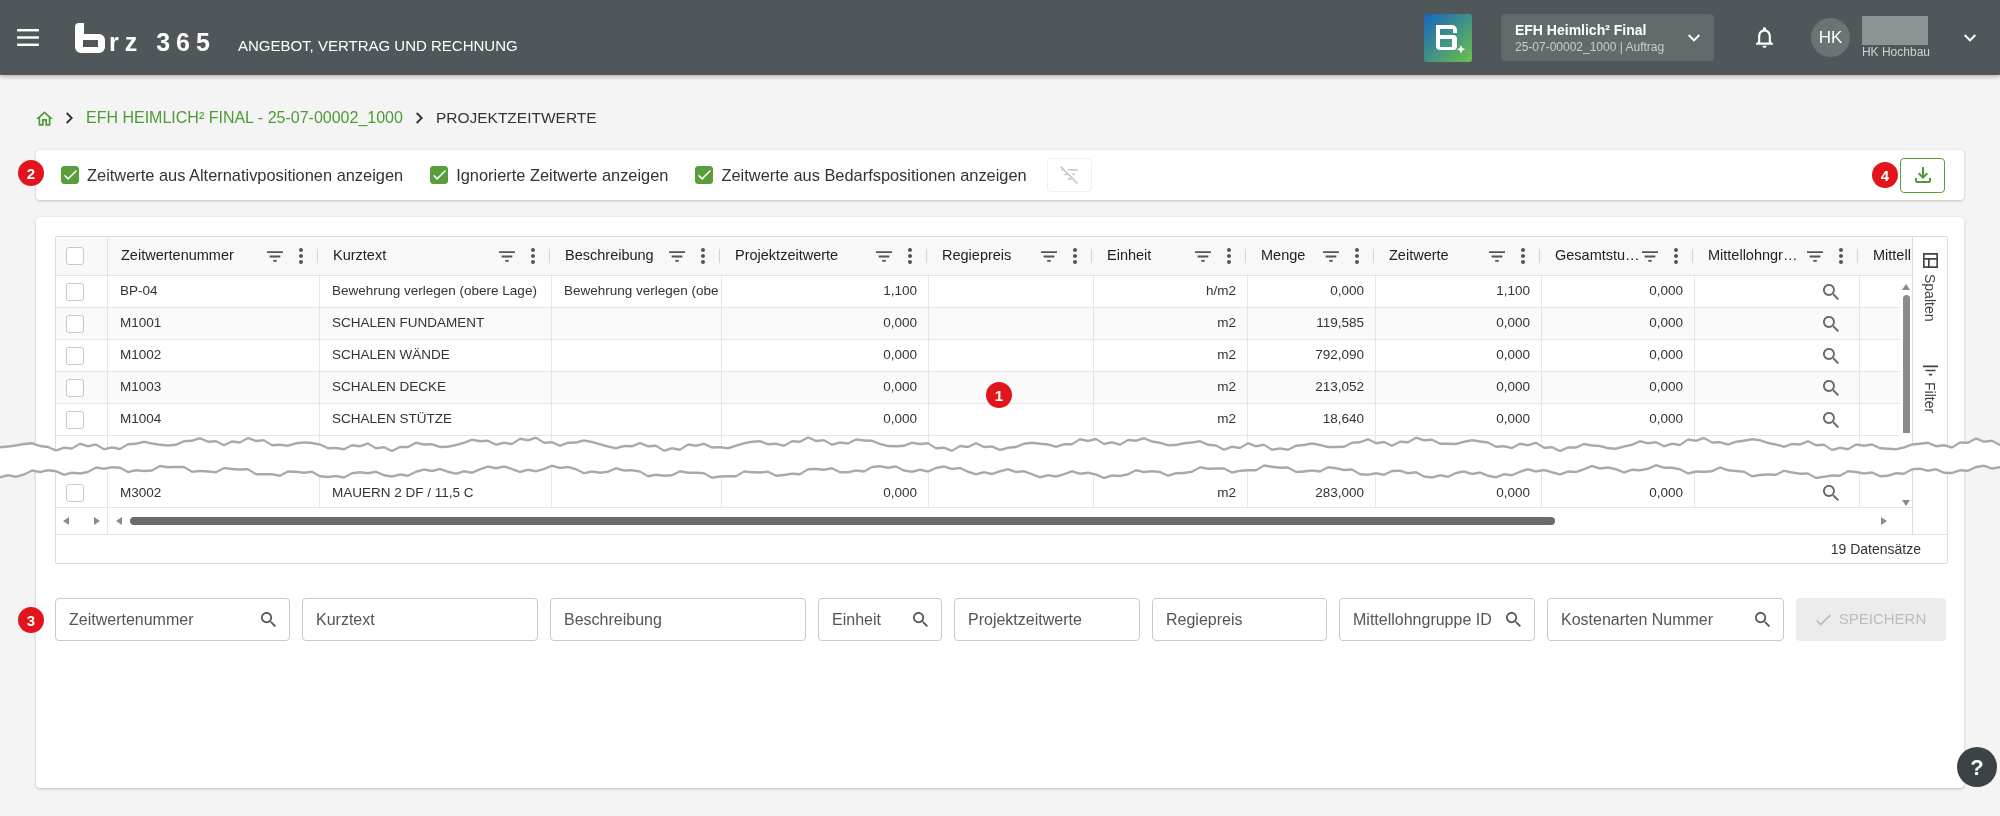  I want to click on search-field: Zeitwertenummer, so click(172, 619).